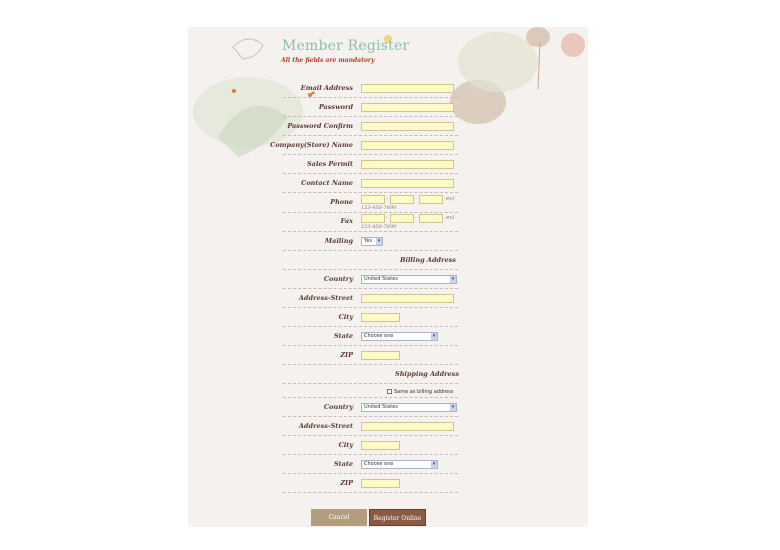 Image resolution: width=780 pixels, height=550 pixels. What do you see at coordinates (379, 336) in the screenshot?
I see `billing-state-value: Choose one` at bounding box center [379, 336].